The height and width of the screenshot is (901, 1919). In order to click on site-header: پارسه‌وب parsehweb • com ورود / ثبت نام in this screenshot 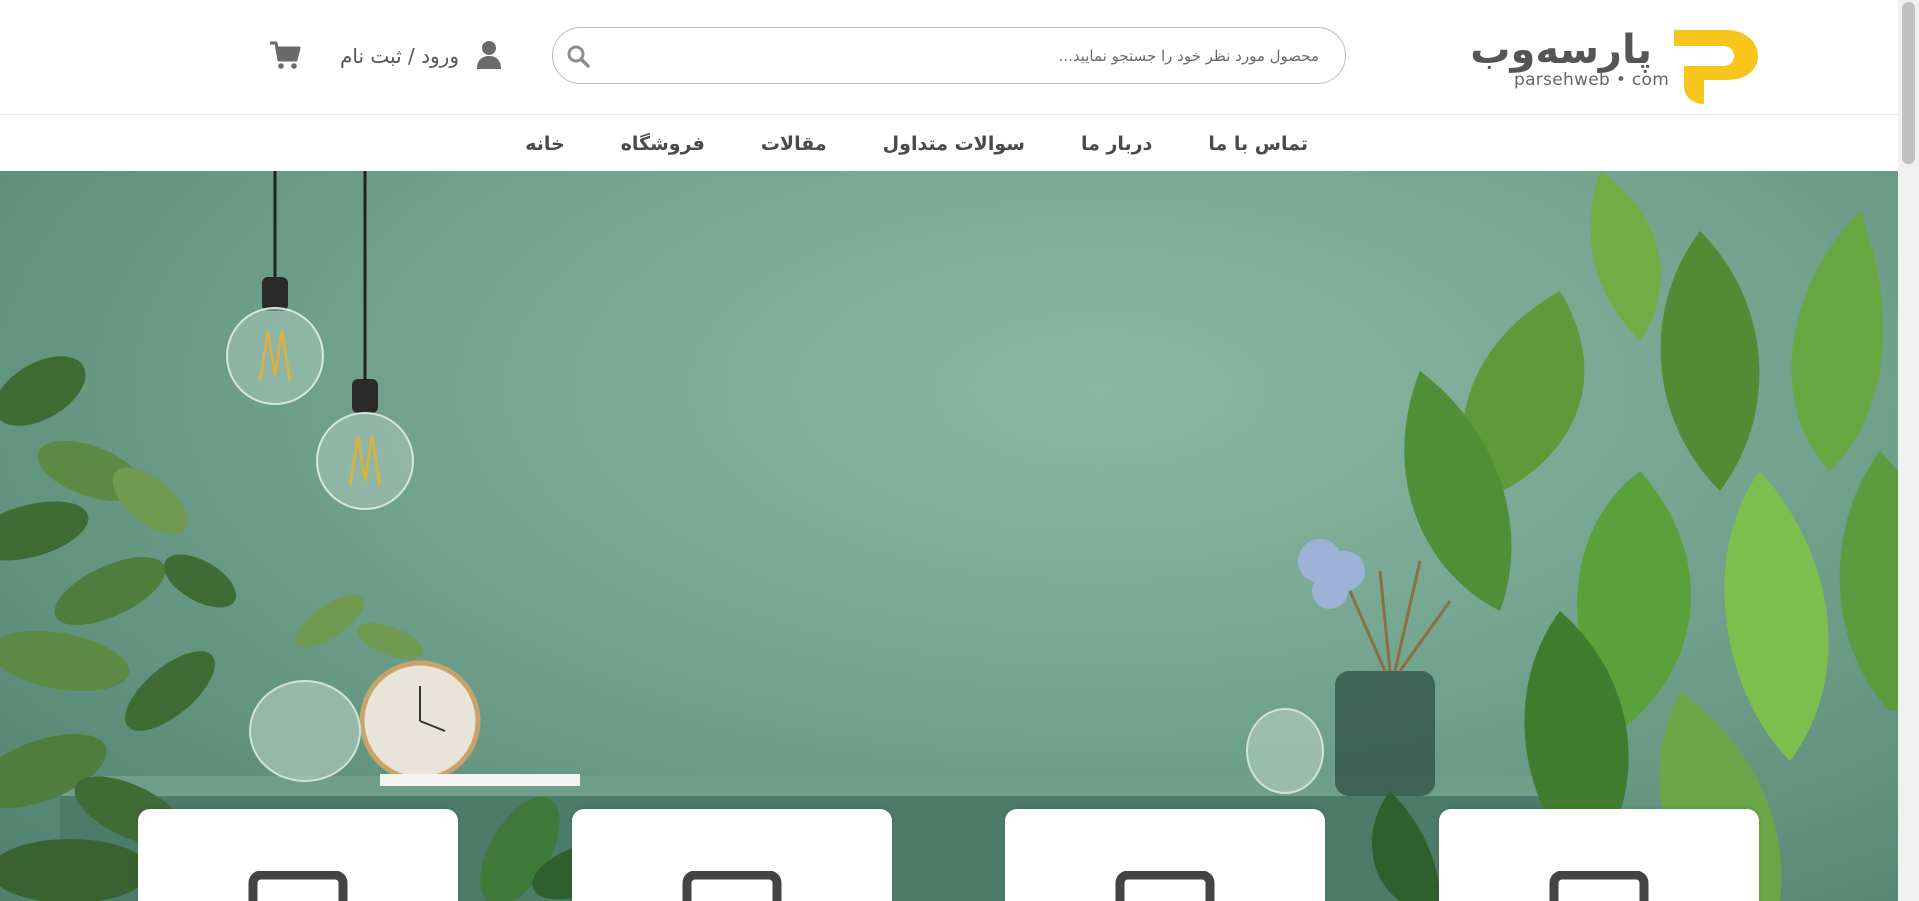, I will do `click(949, 57)`.